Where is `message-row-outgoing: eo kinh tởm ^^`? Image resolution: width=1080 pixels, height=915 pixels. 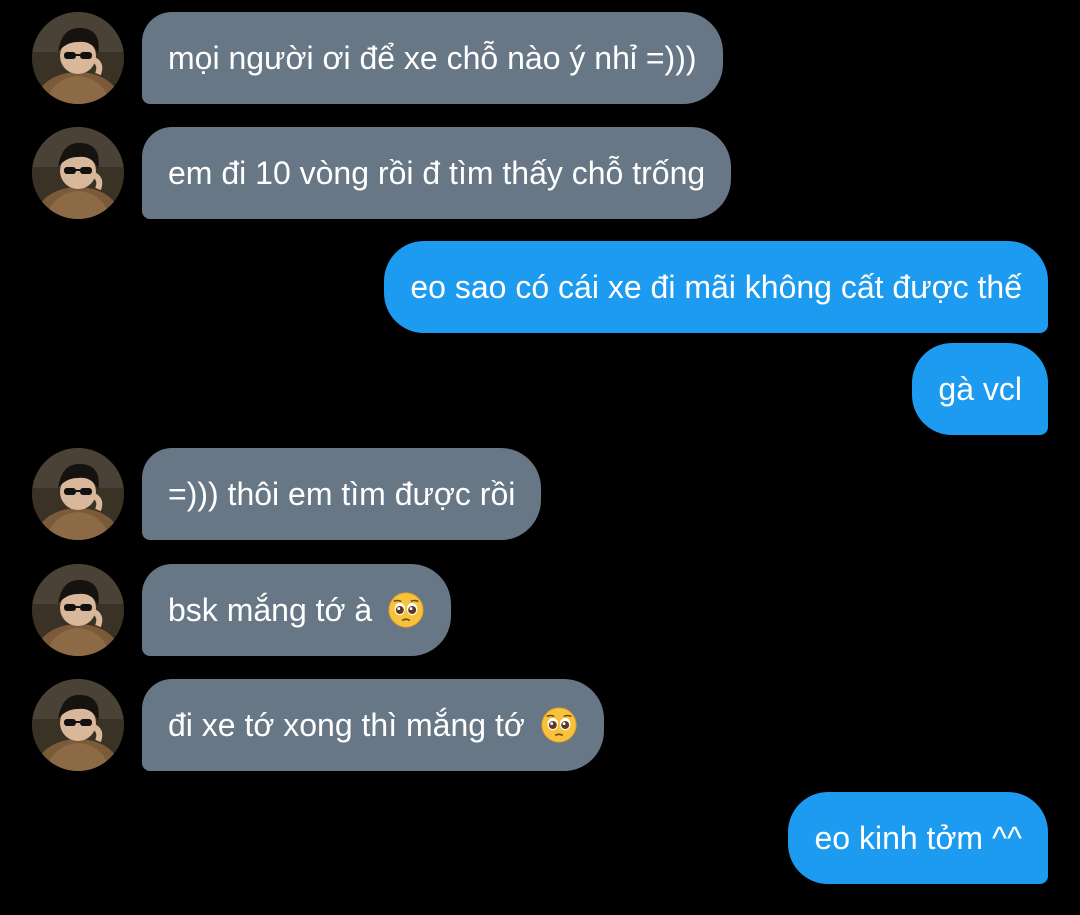 message-row-outgoing: eo kinh tởm ^^ is located at coordinates (540, 838).